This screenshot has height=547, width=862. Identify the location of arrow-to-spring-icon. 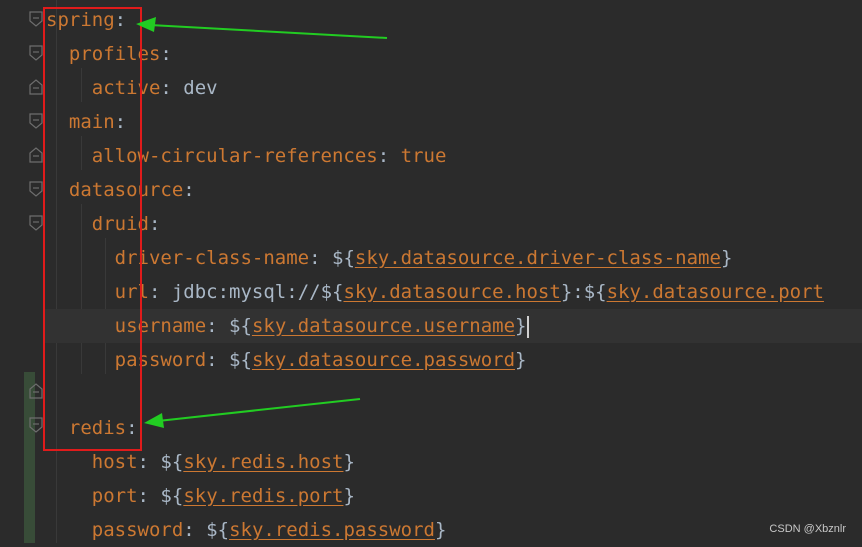
(262, 28).